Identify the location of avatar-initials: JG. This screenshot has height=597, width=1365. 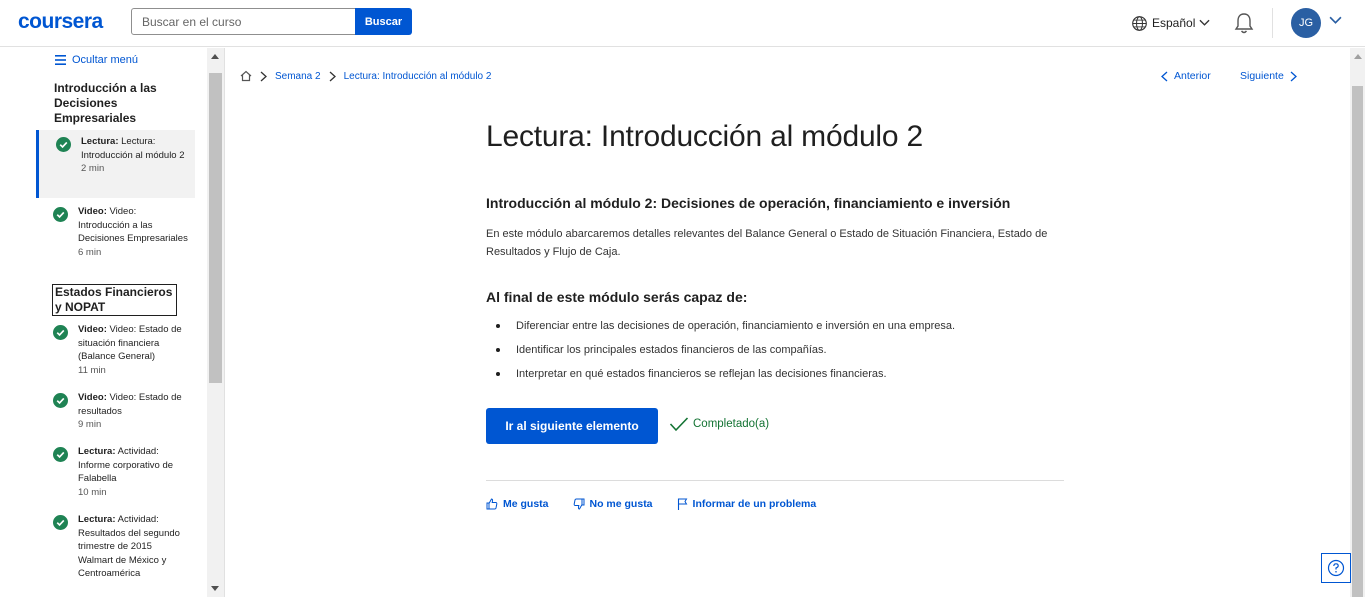
(1306, 23).